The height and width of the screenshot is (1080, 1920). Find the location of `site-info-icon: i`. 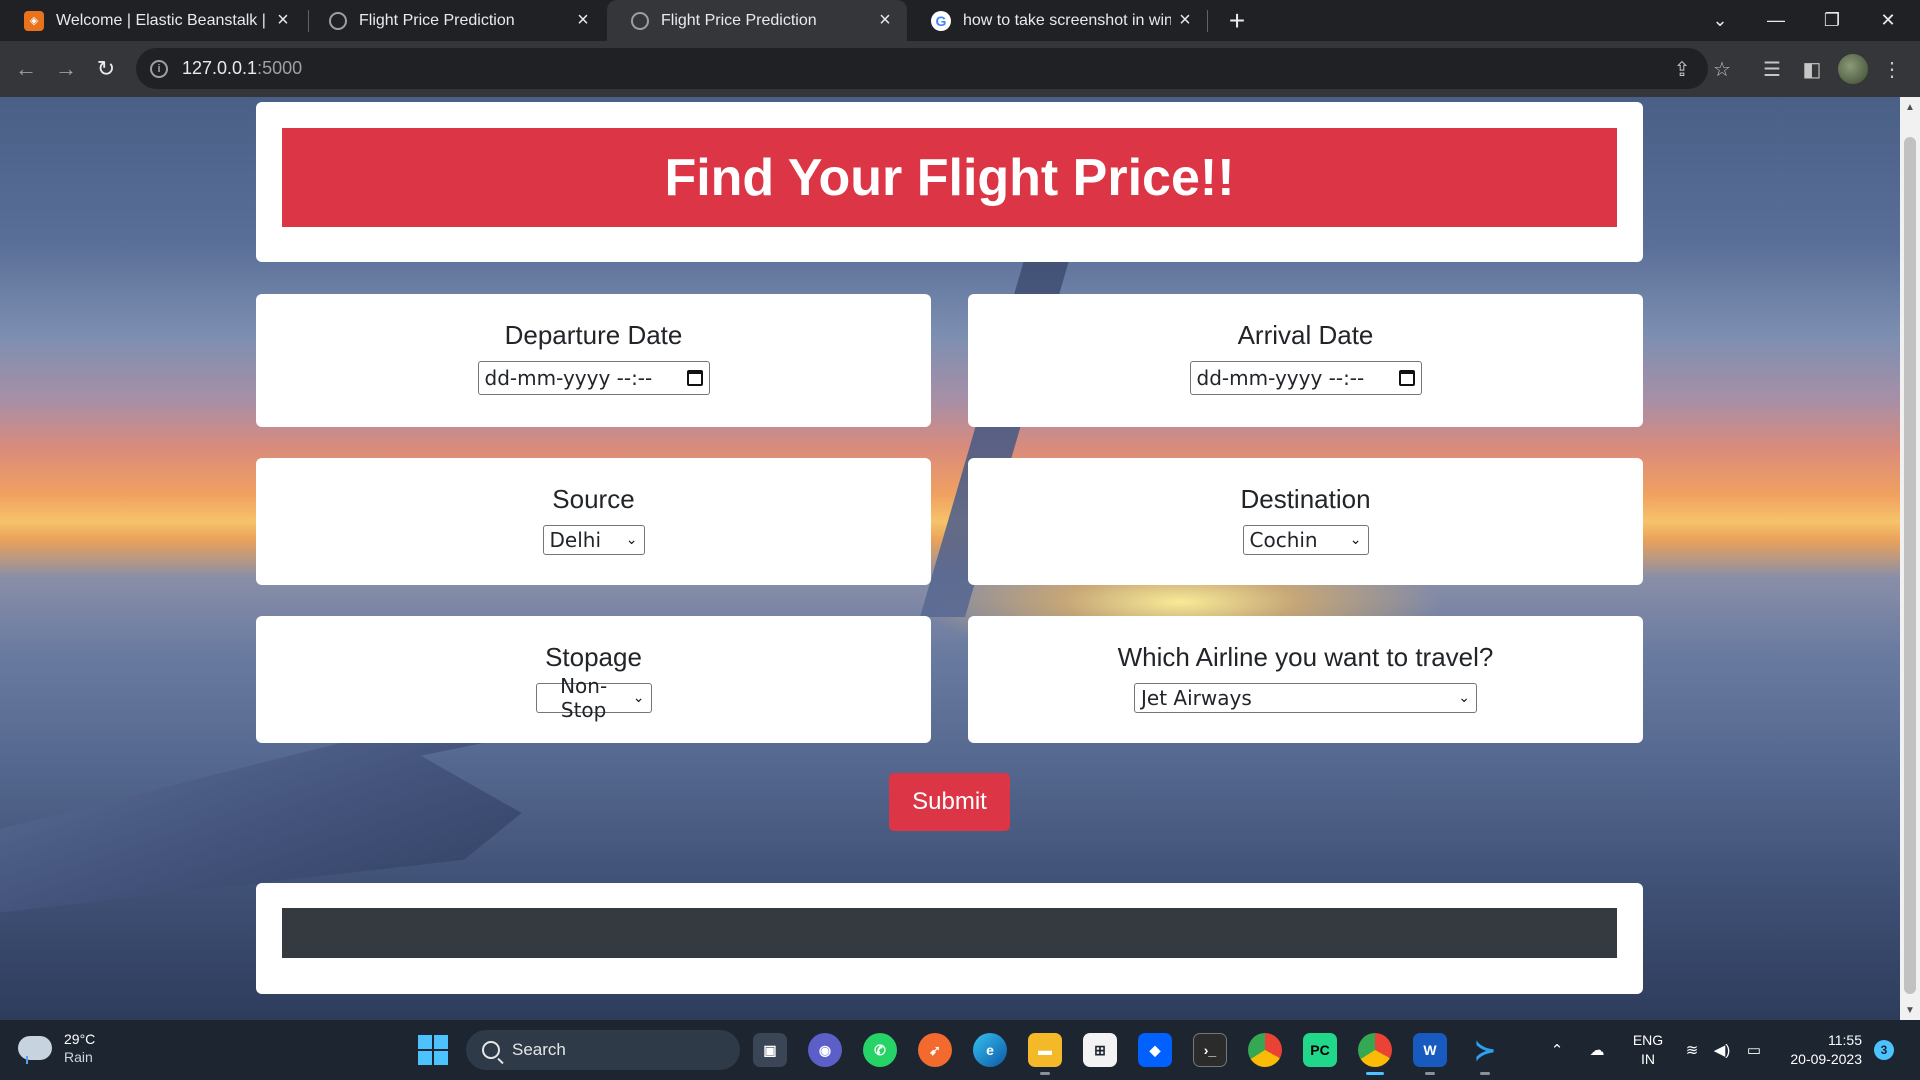

site-info-icon: i is located at coordinates (159, 68).